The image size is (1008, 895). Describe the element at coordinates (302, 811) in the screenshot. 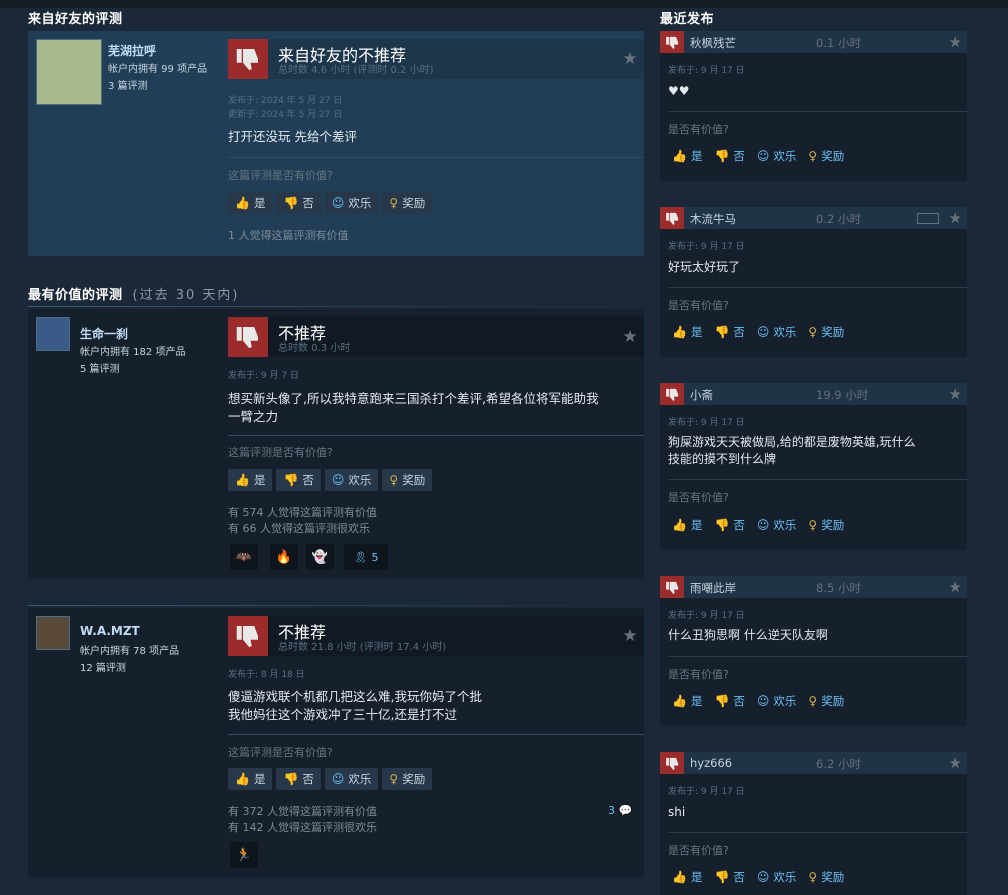

I see `helpful-line: 有 372 人觉得这篇评测有价值` at that location.